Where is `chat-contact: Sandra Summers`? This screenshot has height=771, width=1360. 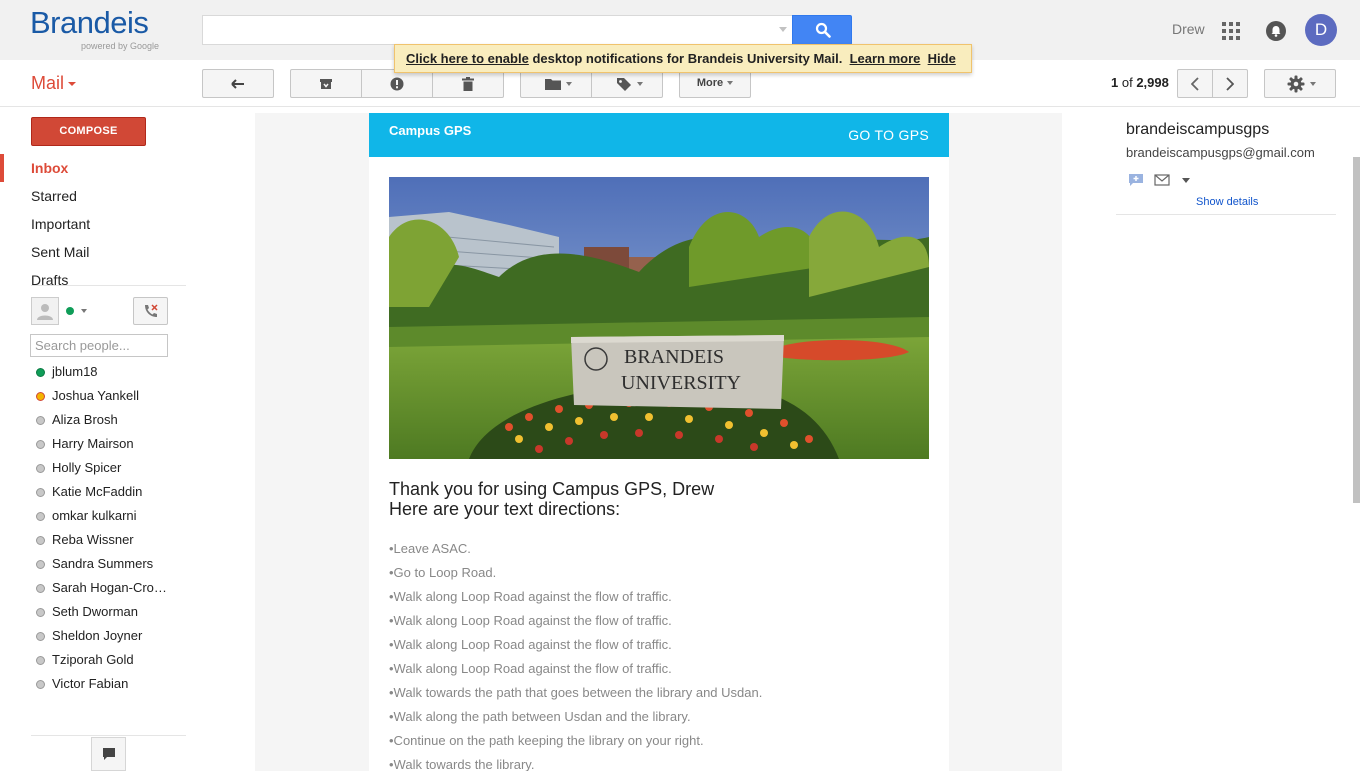 chat-contact: Sandra Summers is located at coordinates (106, 566).